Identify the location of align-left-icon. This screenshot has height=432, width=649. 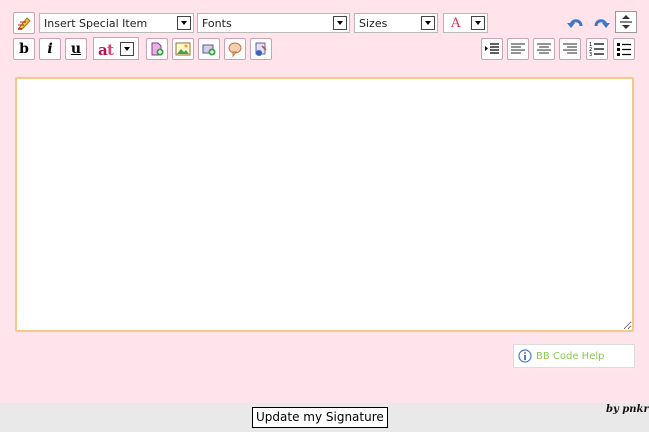
(518, 48).